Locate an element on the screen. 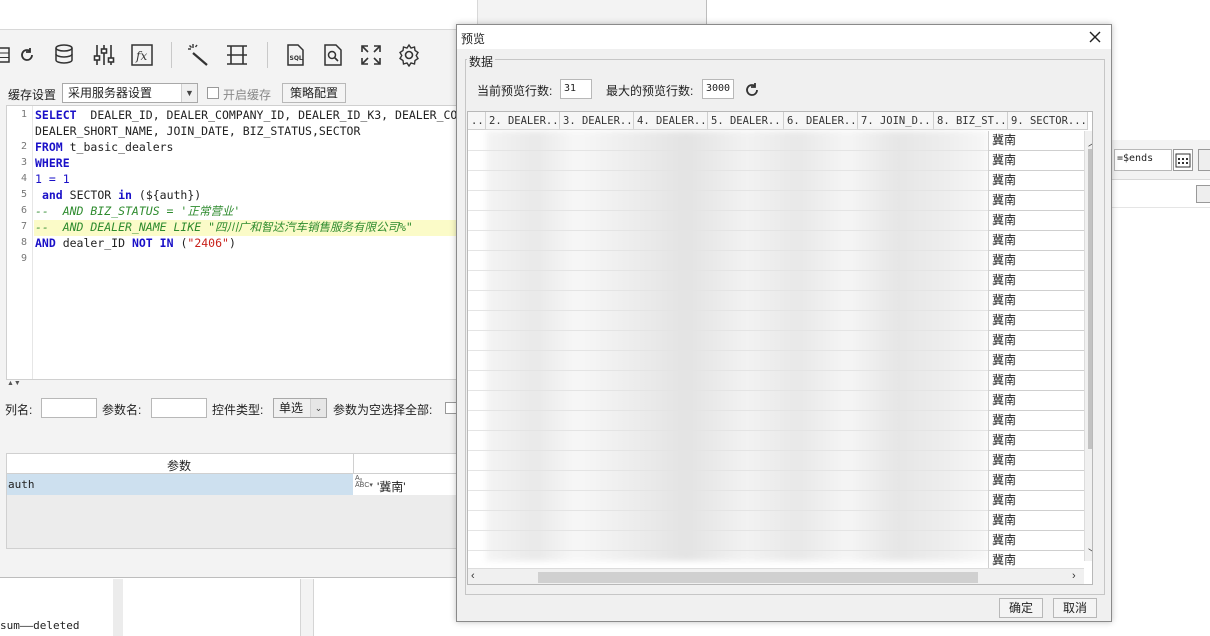 This screenshot has height=636, width=1210. calendar-icon is located at coordinates (1183, 160).